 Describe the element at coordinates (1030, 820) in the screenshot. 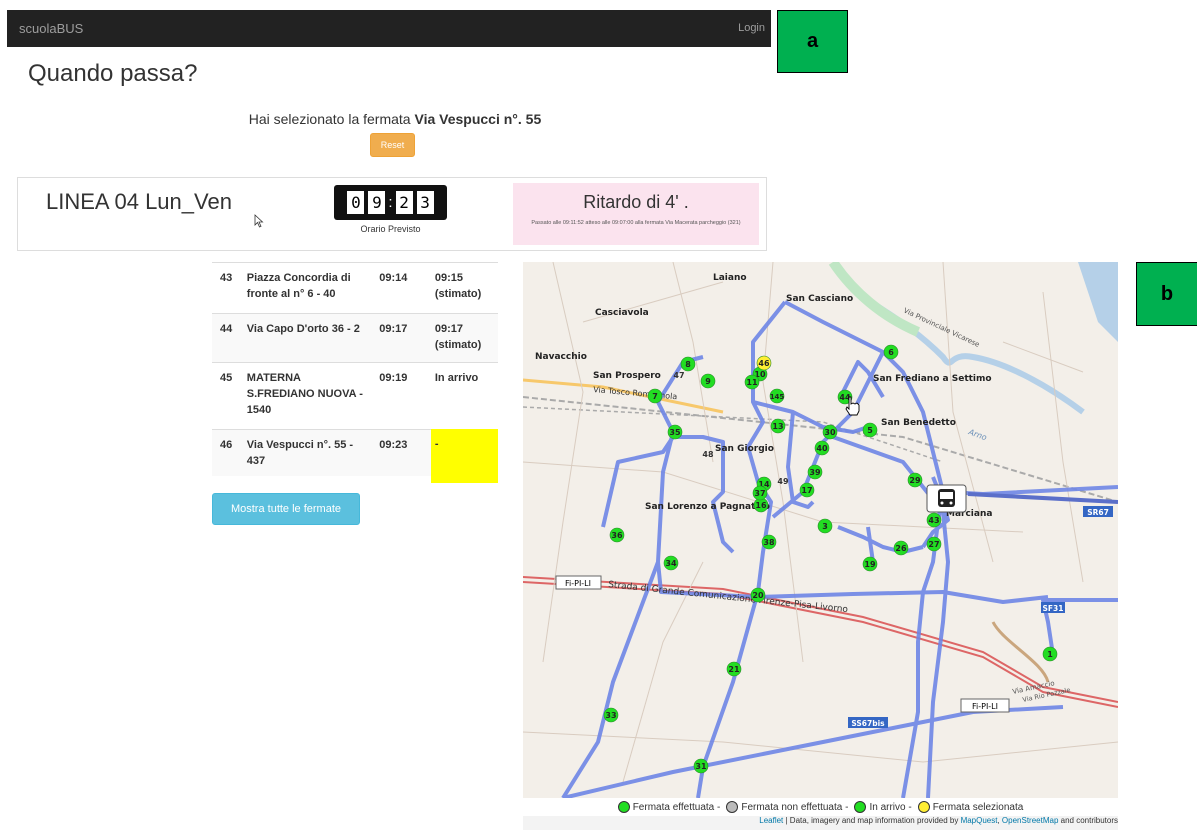

I see `osm-link: OpenStreetMap` at that location.